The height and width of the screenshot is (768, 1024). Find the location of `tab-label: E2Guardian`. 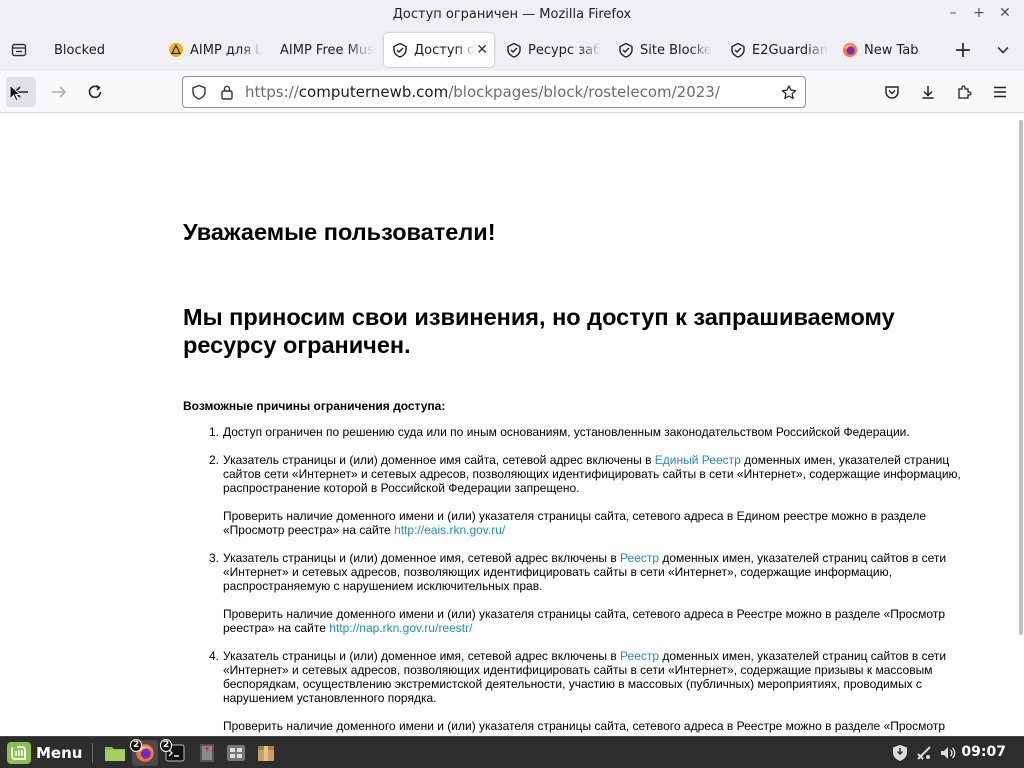

tab-label: E2Guardian is located at coordinates (790, 50).